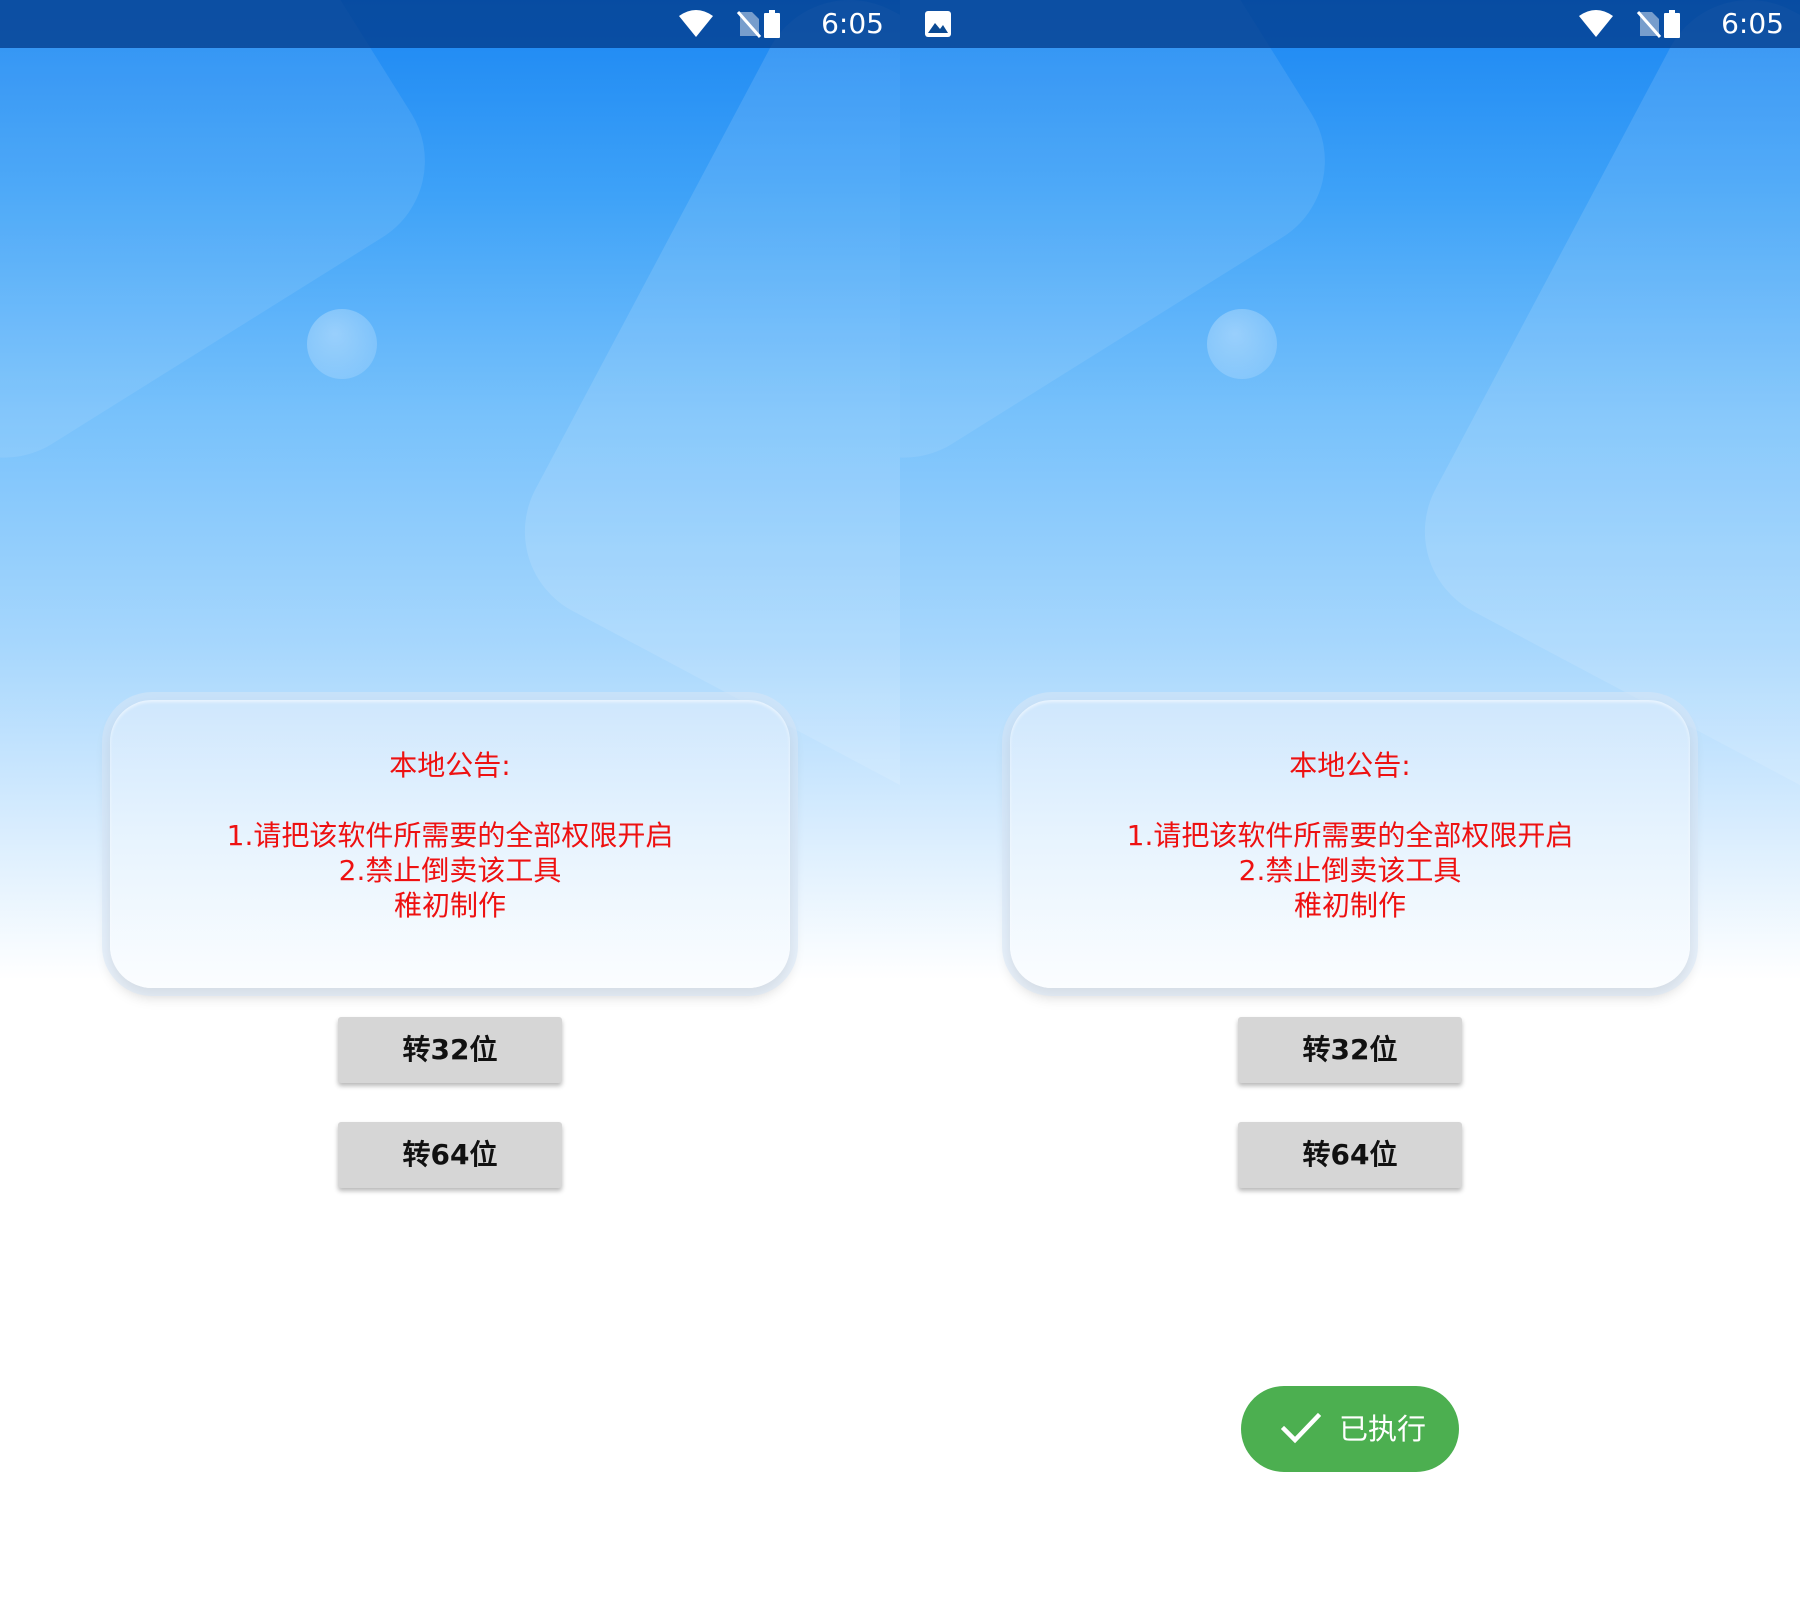 Image resolution: width=1800 pixels, height=1600 pixels. Describe the element at coordinates (1301, 1428) in the screenshot. I see `check-icon` at that location.